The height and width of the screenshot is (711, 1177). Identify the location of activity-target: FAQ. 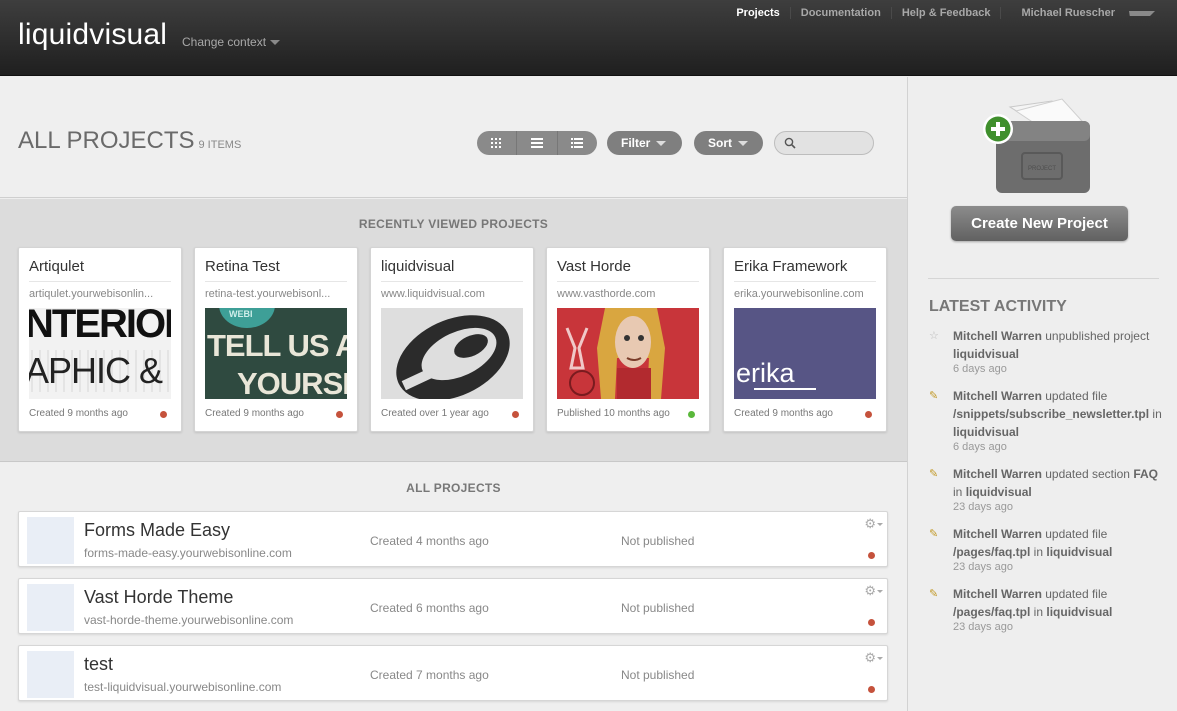
(1145, 474).